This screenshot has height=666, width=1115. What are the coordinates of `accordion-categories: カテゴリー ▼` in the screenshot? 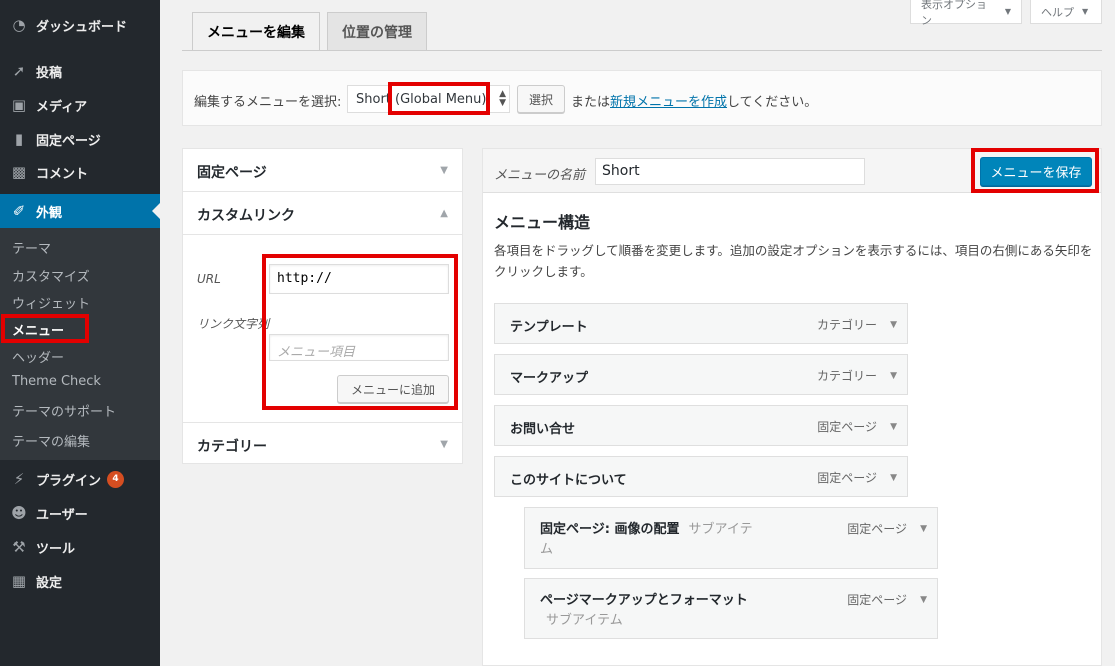 It's located at (322, 443).